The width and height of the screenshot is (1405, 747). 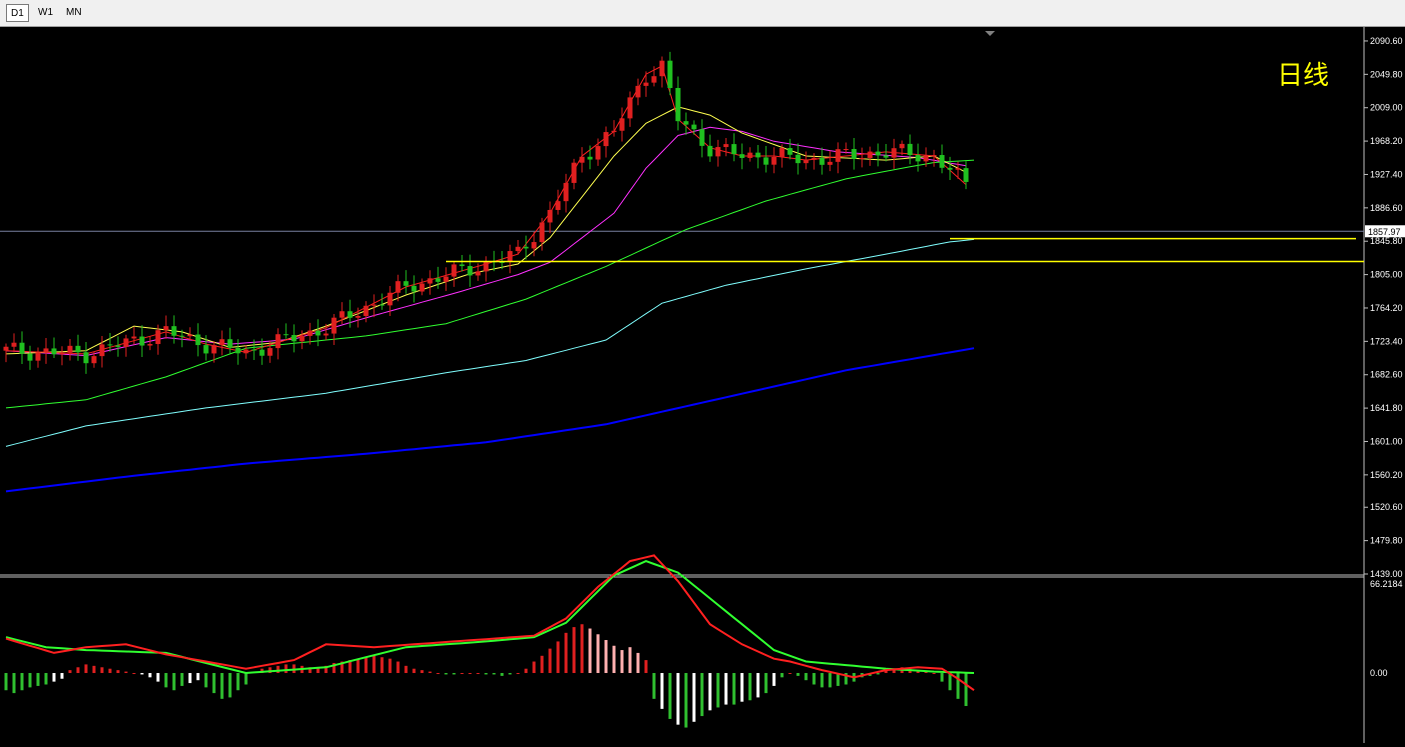 I want to click on price-tick-label: 1520.60, so click(x=1386, y=507).